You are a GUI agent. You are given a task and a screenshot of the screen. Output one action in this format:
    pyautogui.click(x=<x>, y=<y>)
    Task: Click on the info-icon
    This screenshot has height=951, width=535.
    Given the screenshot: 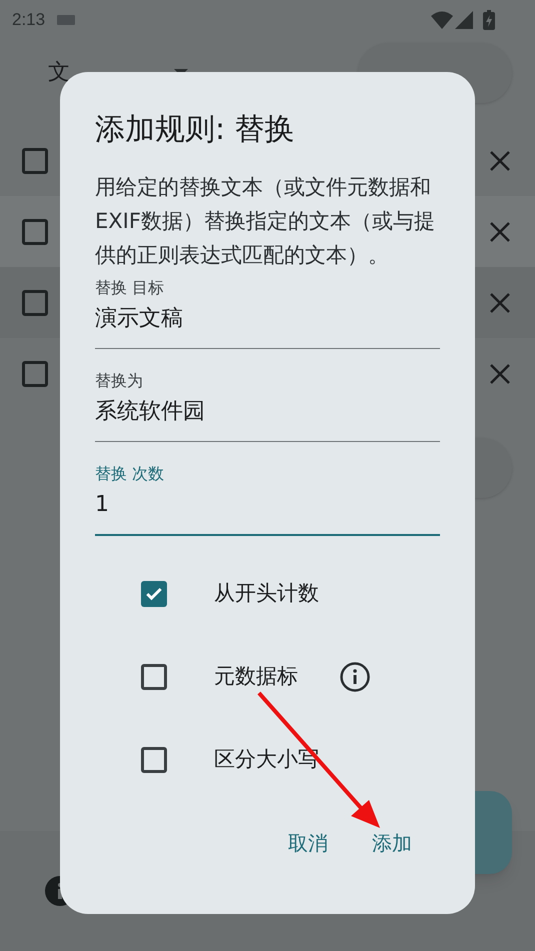 What is the action you would take?
    pyautogui.click(x=355, y=677)
    